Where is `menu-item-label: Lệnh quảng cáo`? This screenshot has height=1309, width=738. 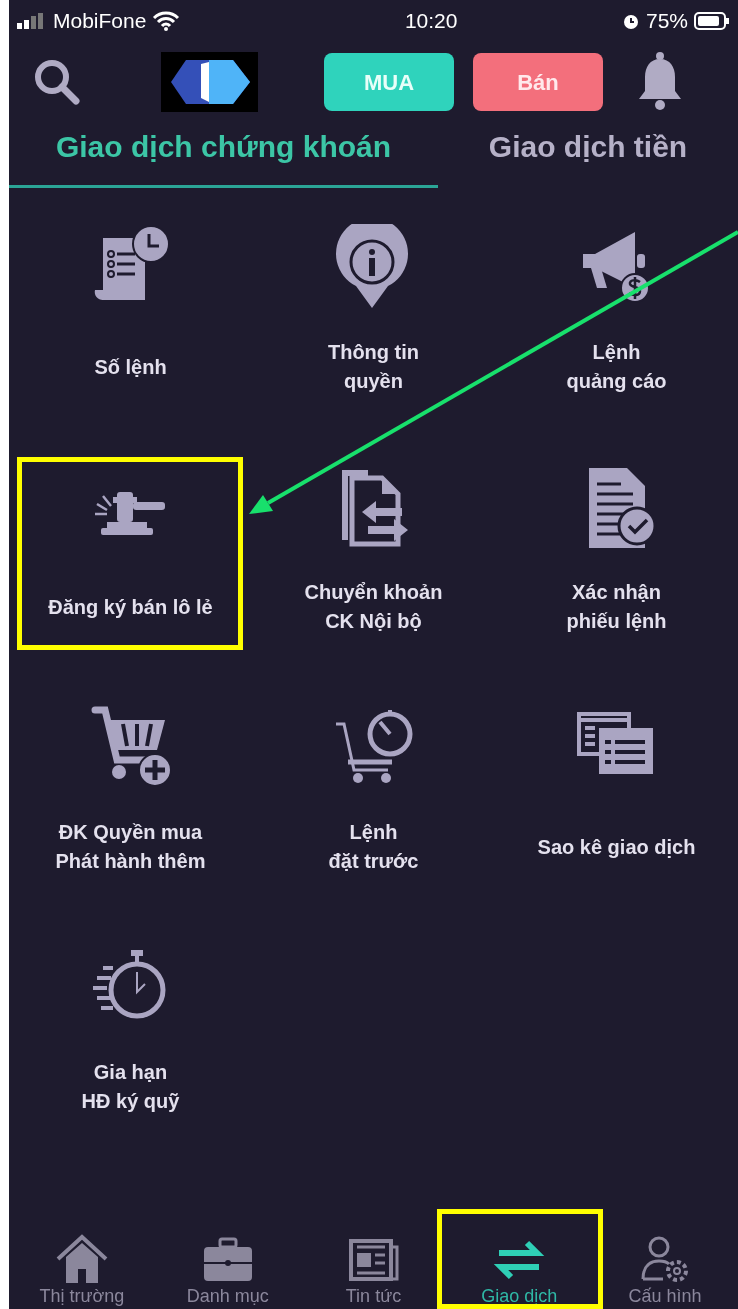
menu-item-label: Lệnh quảng cáo is located at coordinates (616, 367).